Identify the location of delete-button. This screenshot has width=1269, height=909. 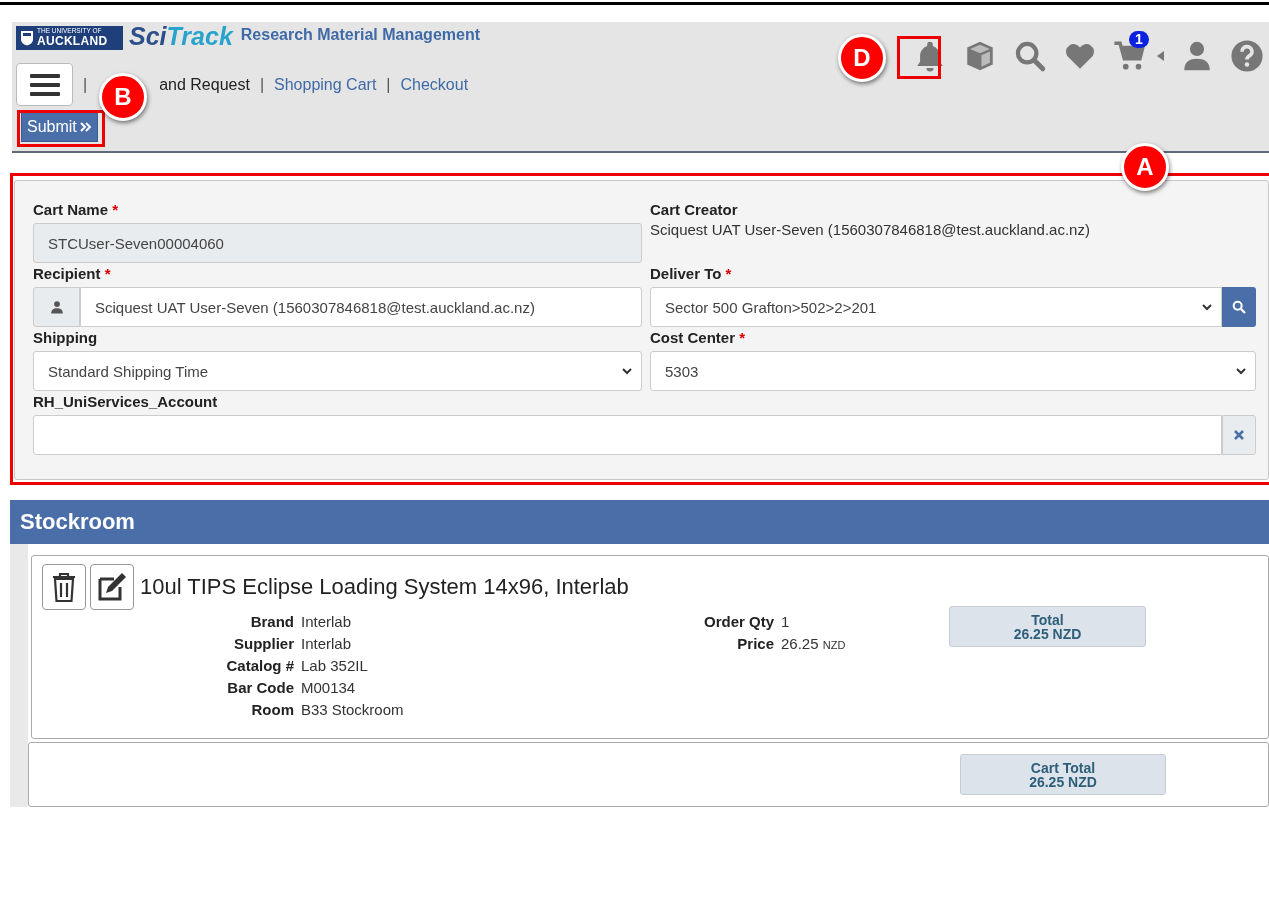
(64, 587).